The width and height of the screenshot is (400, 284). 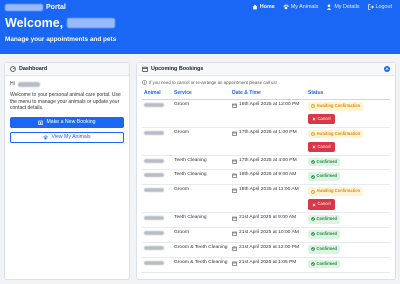 I want to click on col-status: Status, so click(x=348, y=93).